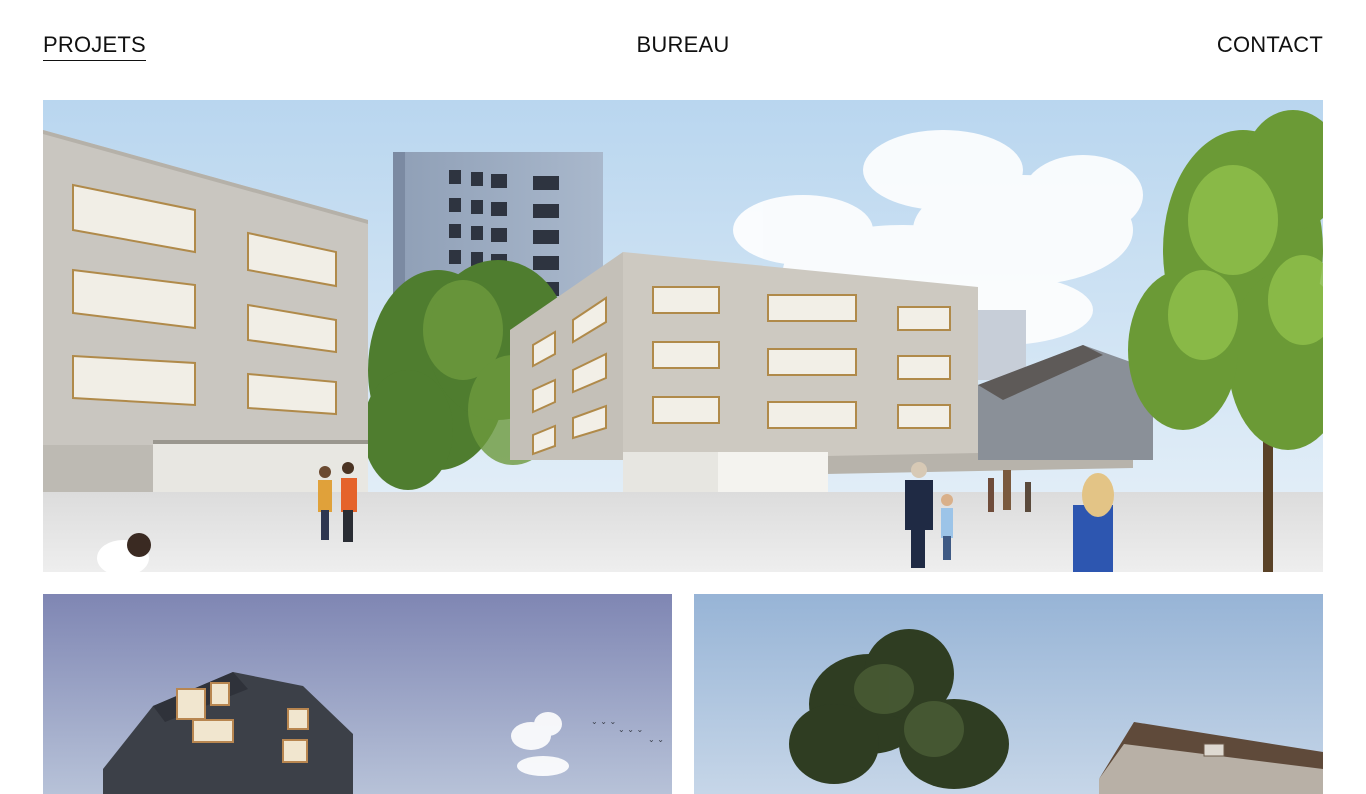  Describe the element at coordinates (1270, 45) in the screenshot. I see `nav-link-contact: CONTACT` at that location.